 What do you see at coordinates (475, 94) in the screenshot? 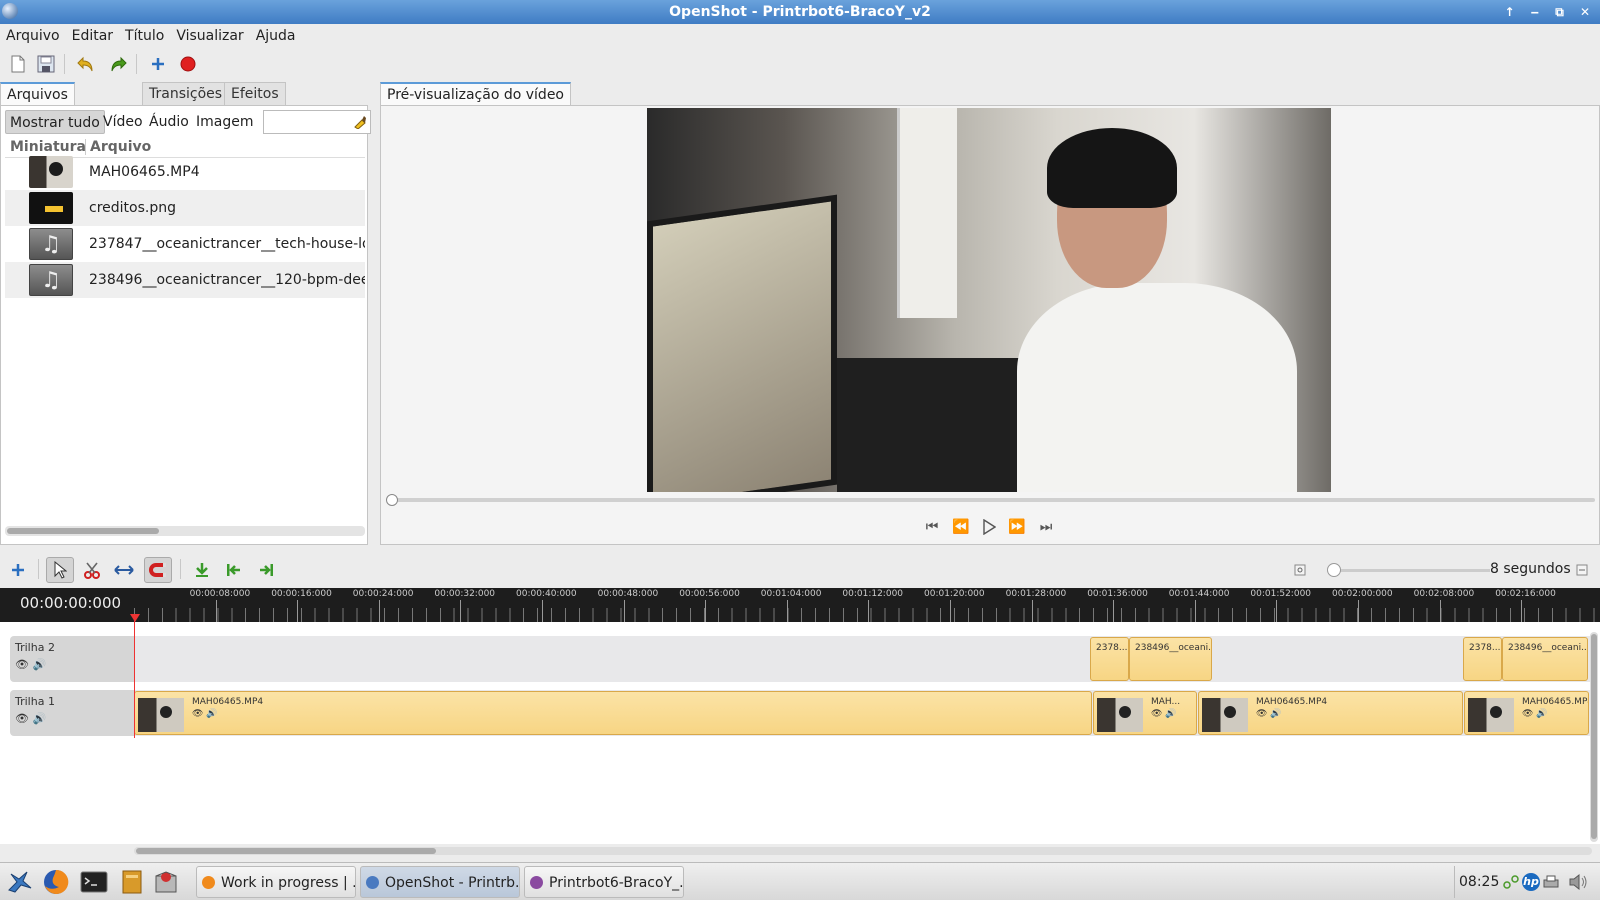
I see `tab-video-preview: Pré-visualização do vídeo` at bounding box center [475, 94].